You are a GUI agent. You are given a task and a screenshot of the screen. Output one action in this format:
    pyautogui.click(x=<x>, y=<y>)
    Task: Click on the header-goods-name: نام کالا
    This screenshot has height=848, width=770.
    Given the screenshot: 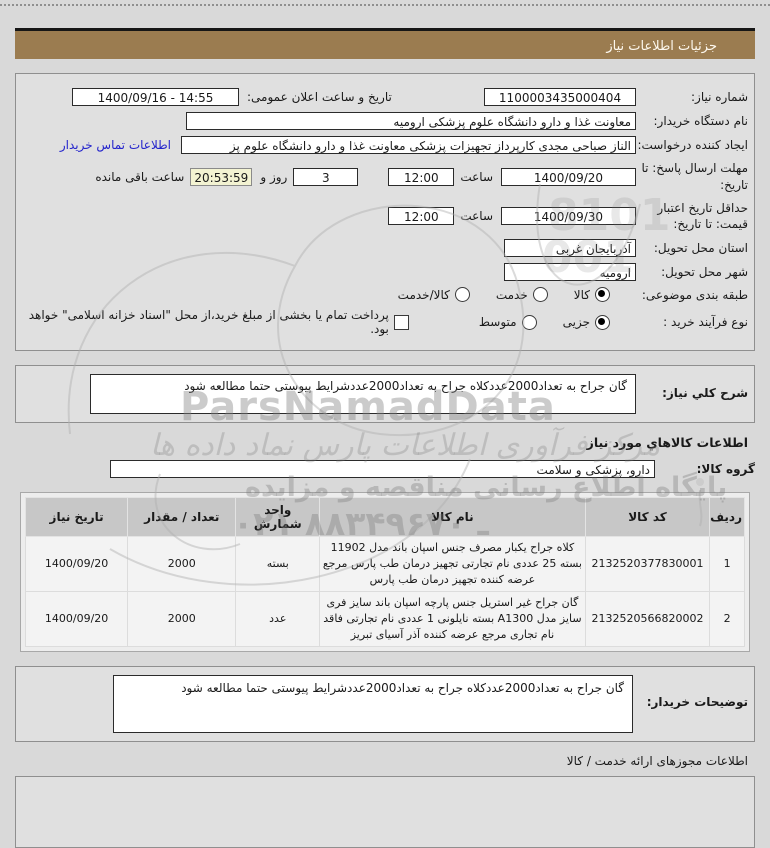 What is the action you would take?
    pyautogui.click(x=452, y=517)
    